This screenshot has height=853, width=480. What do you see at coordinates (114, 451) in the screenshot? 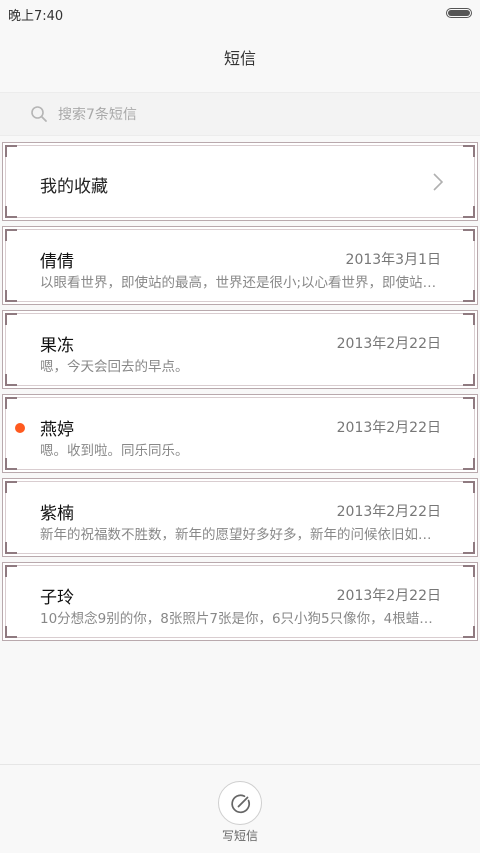
I see `message-preview: 嗯。收到啦。同乐同乐。` at bounding box center [114, 451].